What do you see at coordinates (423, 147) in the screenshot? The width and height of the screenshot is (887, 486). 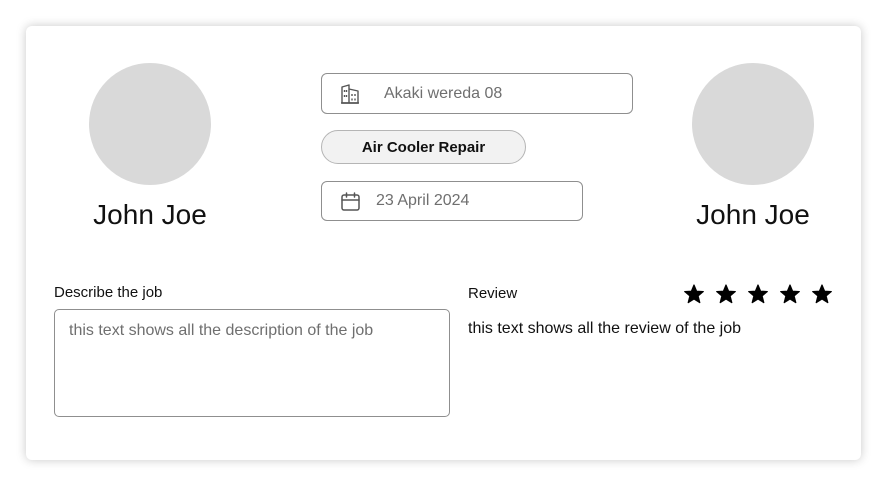 I see `service-chip: Air Cooler Repair` at bounding box center [423, 147].